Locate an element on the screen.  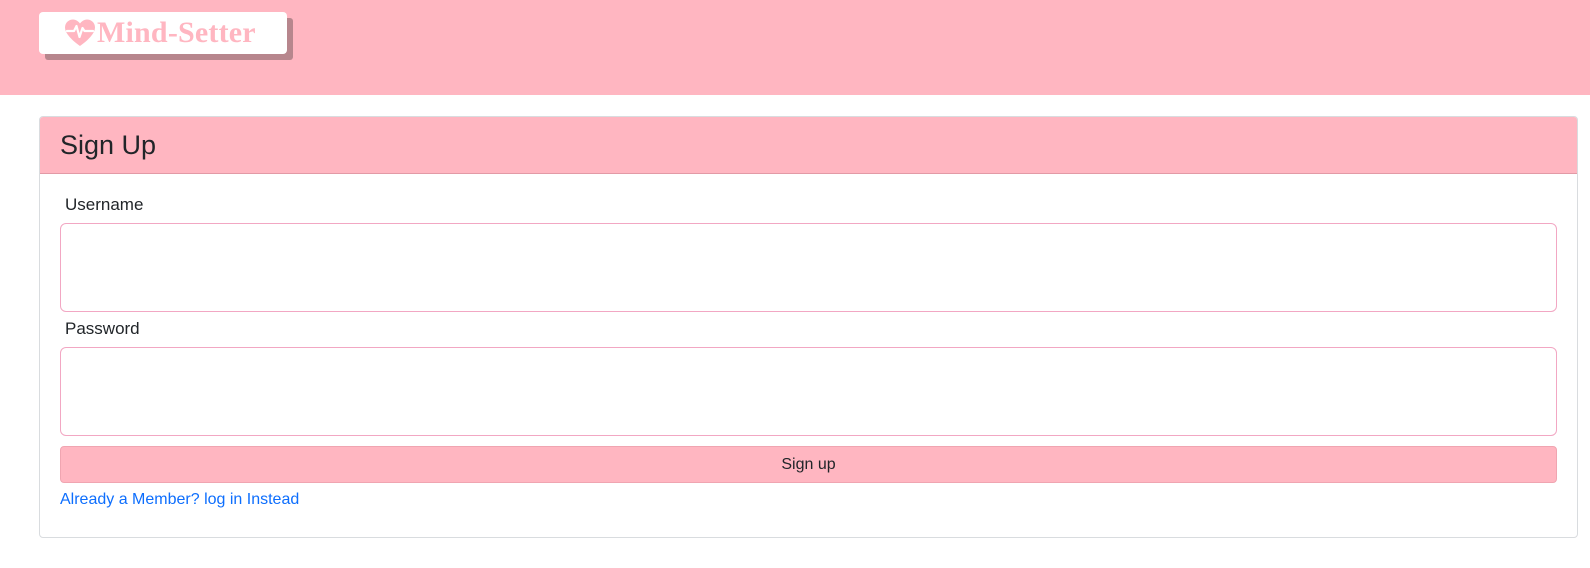
username-label: Username is located at coordinates (104, 204).